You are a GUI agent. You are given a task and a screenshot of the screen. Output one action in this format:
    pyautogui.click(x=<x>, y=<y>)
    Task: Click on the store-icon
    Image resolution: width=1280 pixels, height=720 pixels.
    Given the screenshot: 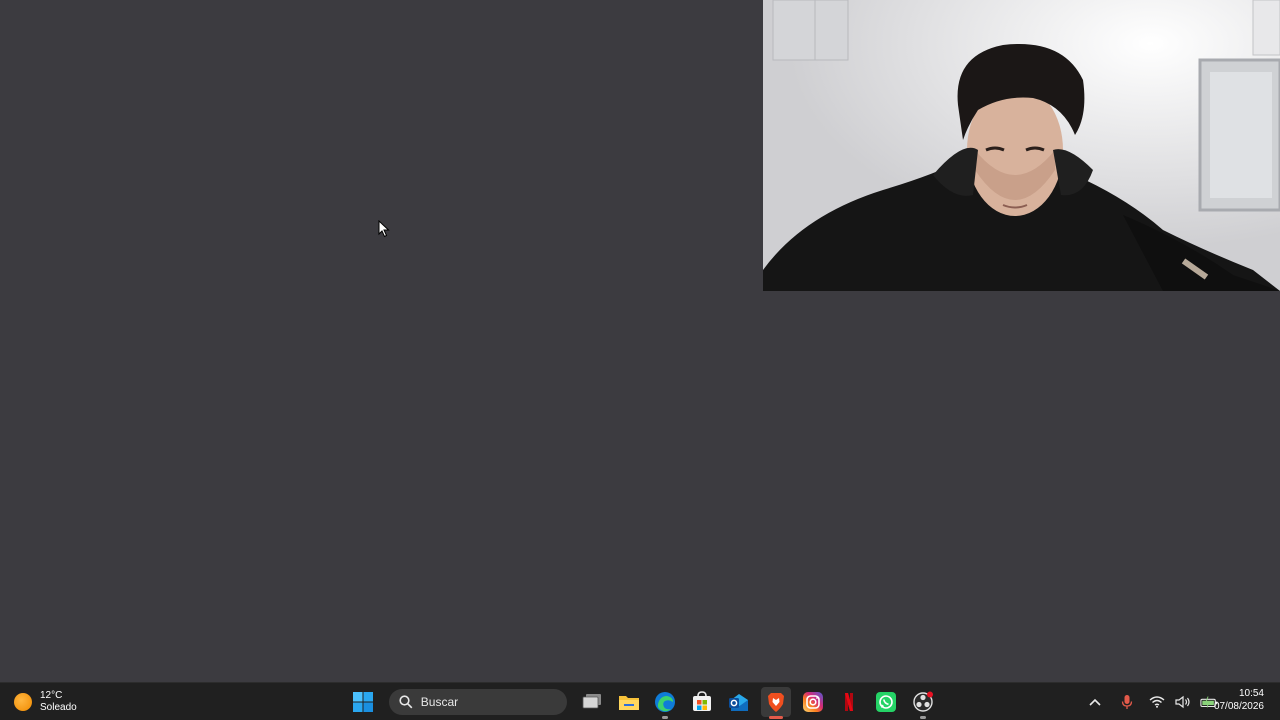 What is the action you would take?
    pyautogui.click(x=702, y=701)
    